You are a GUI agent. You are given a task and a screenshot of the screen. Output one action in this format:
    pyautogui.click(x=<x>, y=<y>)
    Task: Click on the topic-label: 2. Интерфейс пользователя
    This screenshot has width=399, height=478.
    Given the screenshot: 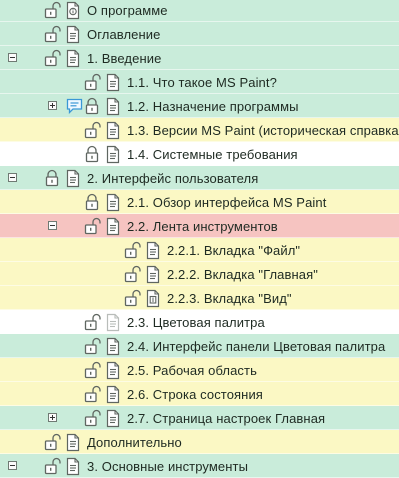 What is the action you would take?
    pyautogui.click(x=172, y=178)
    